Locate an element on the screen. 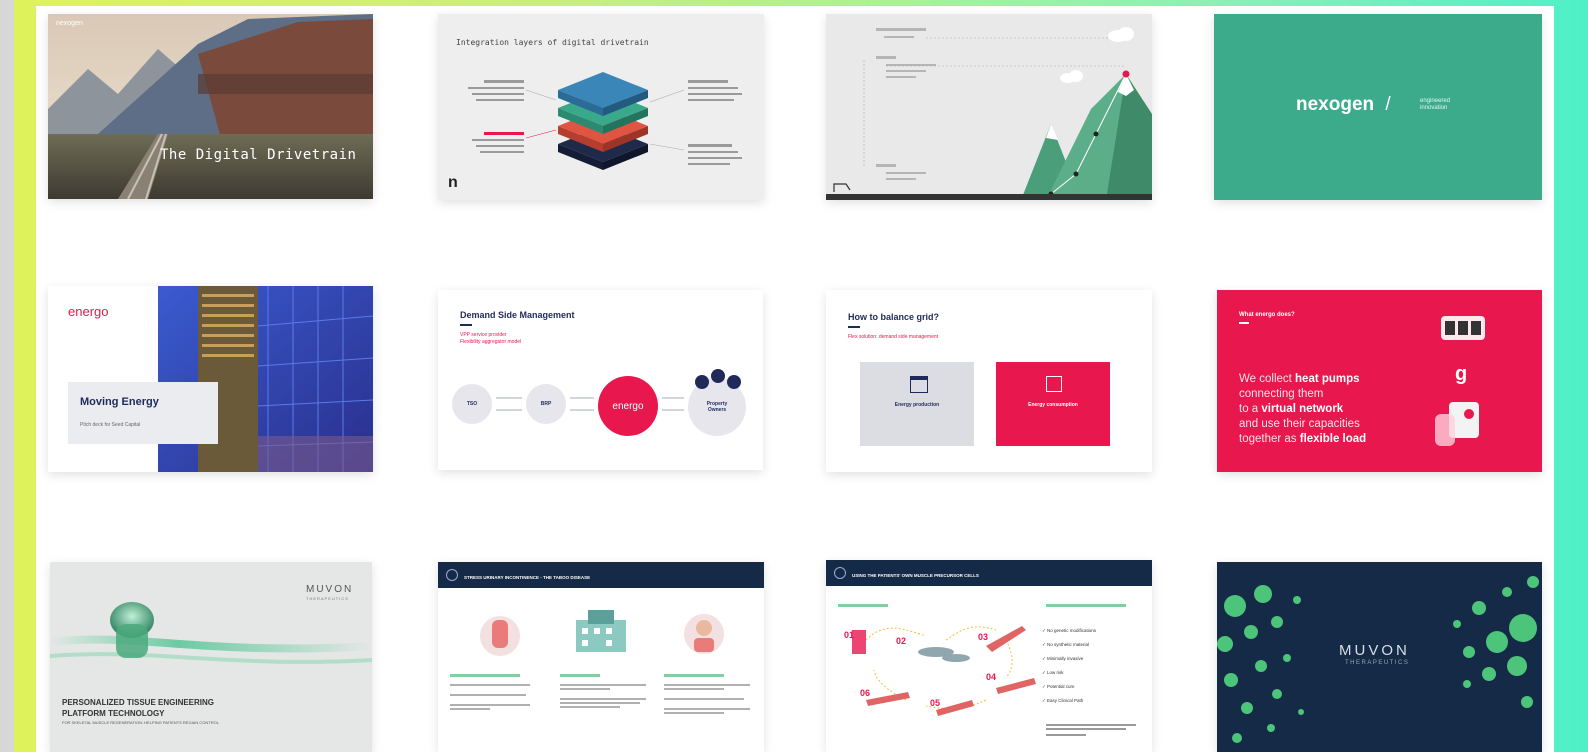 The image size is (1588, 752). slide-integration-layers: Integration layers of digital drivetrain is located at coordinates (601, 107).